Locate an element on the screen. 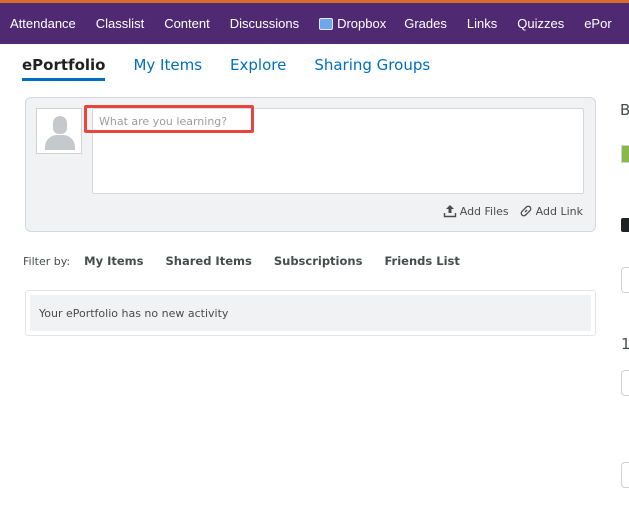  avatar is located at coordinates (59, 131).